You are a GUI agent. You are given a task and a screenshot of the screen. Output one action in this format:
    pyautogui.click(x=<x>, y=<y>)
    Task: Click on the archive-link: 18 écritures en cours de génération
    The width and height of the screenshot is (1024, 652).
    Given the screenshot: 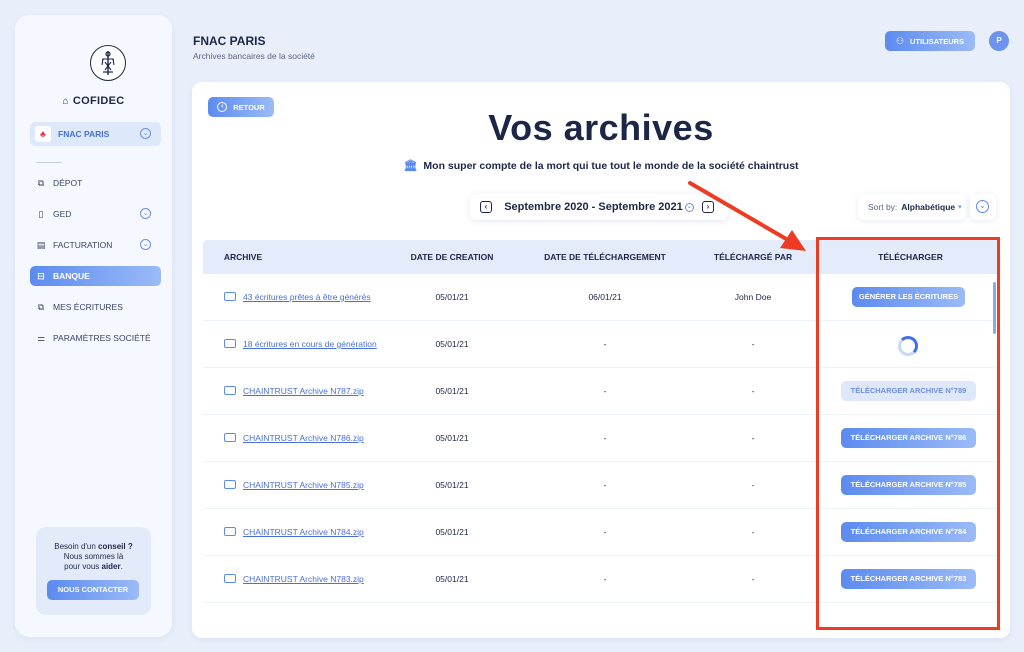 What is the action you would take?
    pyautogui.click(x=309, y=344)
    